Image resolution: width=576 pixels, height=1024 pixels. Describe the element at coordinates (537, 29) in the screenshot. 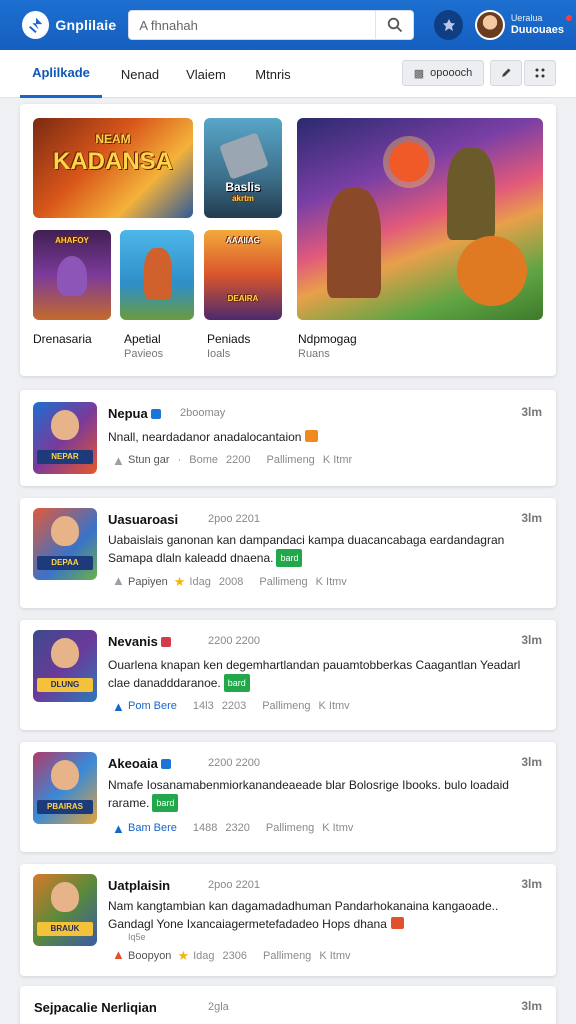

I see `user-name: Duuouaes` at that location.